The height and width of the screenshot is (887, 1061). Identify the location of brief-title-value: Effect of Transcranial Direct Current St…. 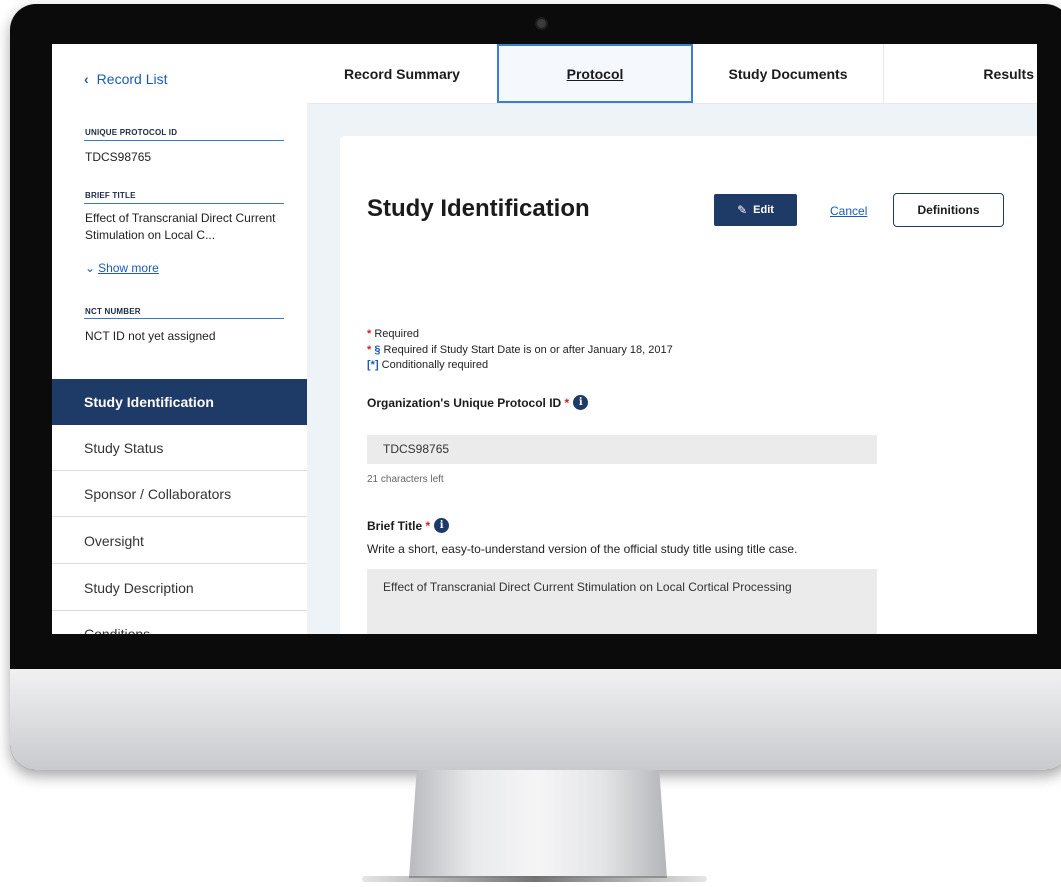
(180, 226).